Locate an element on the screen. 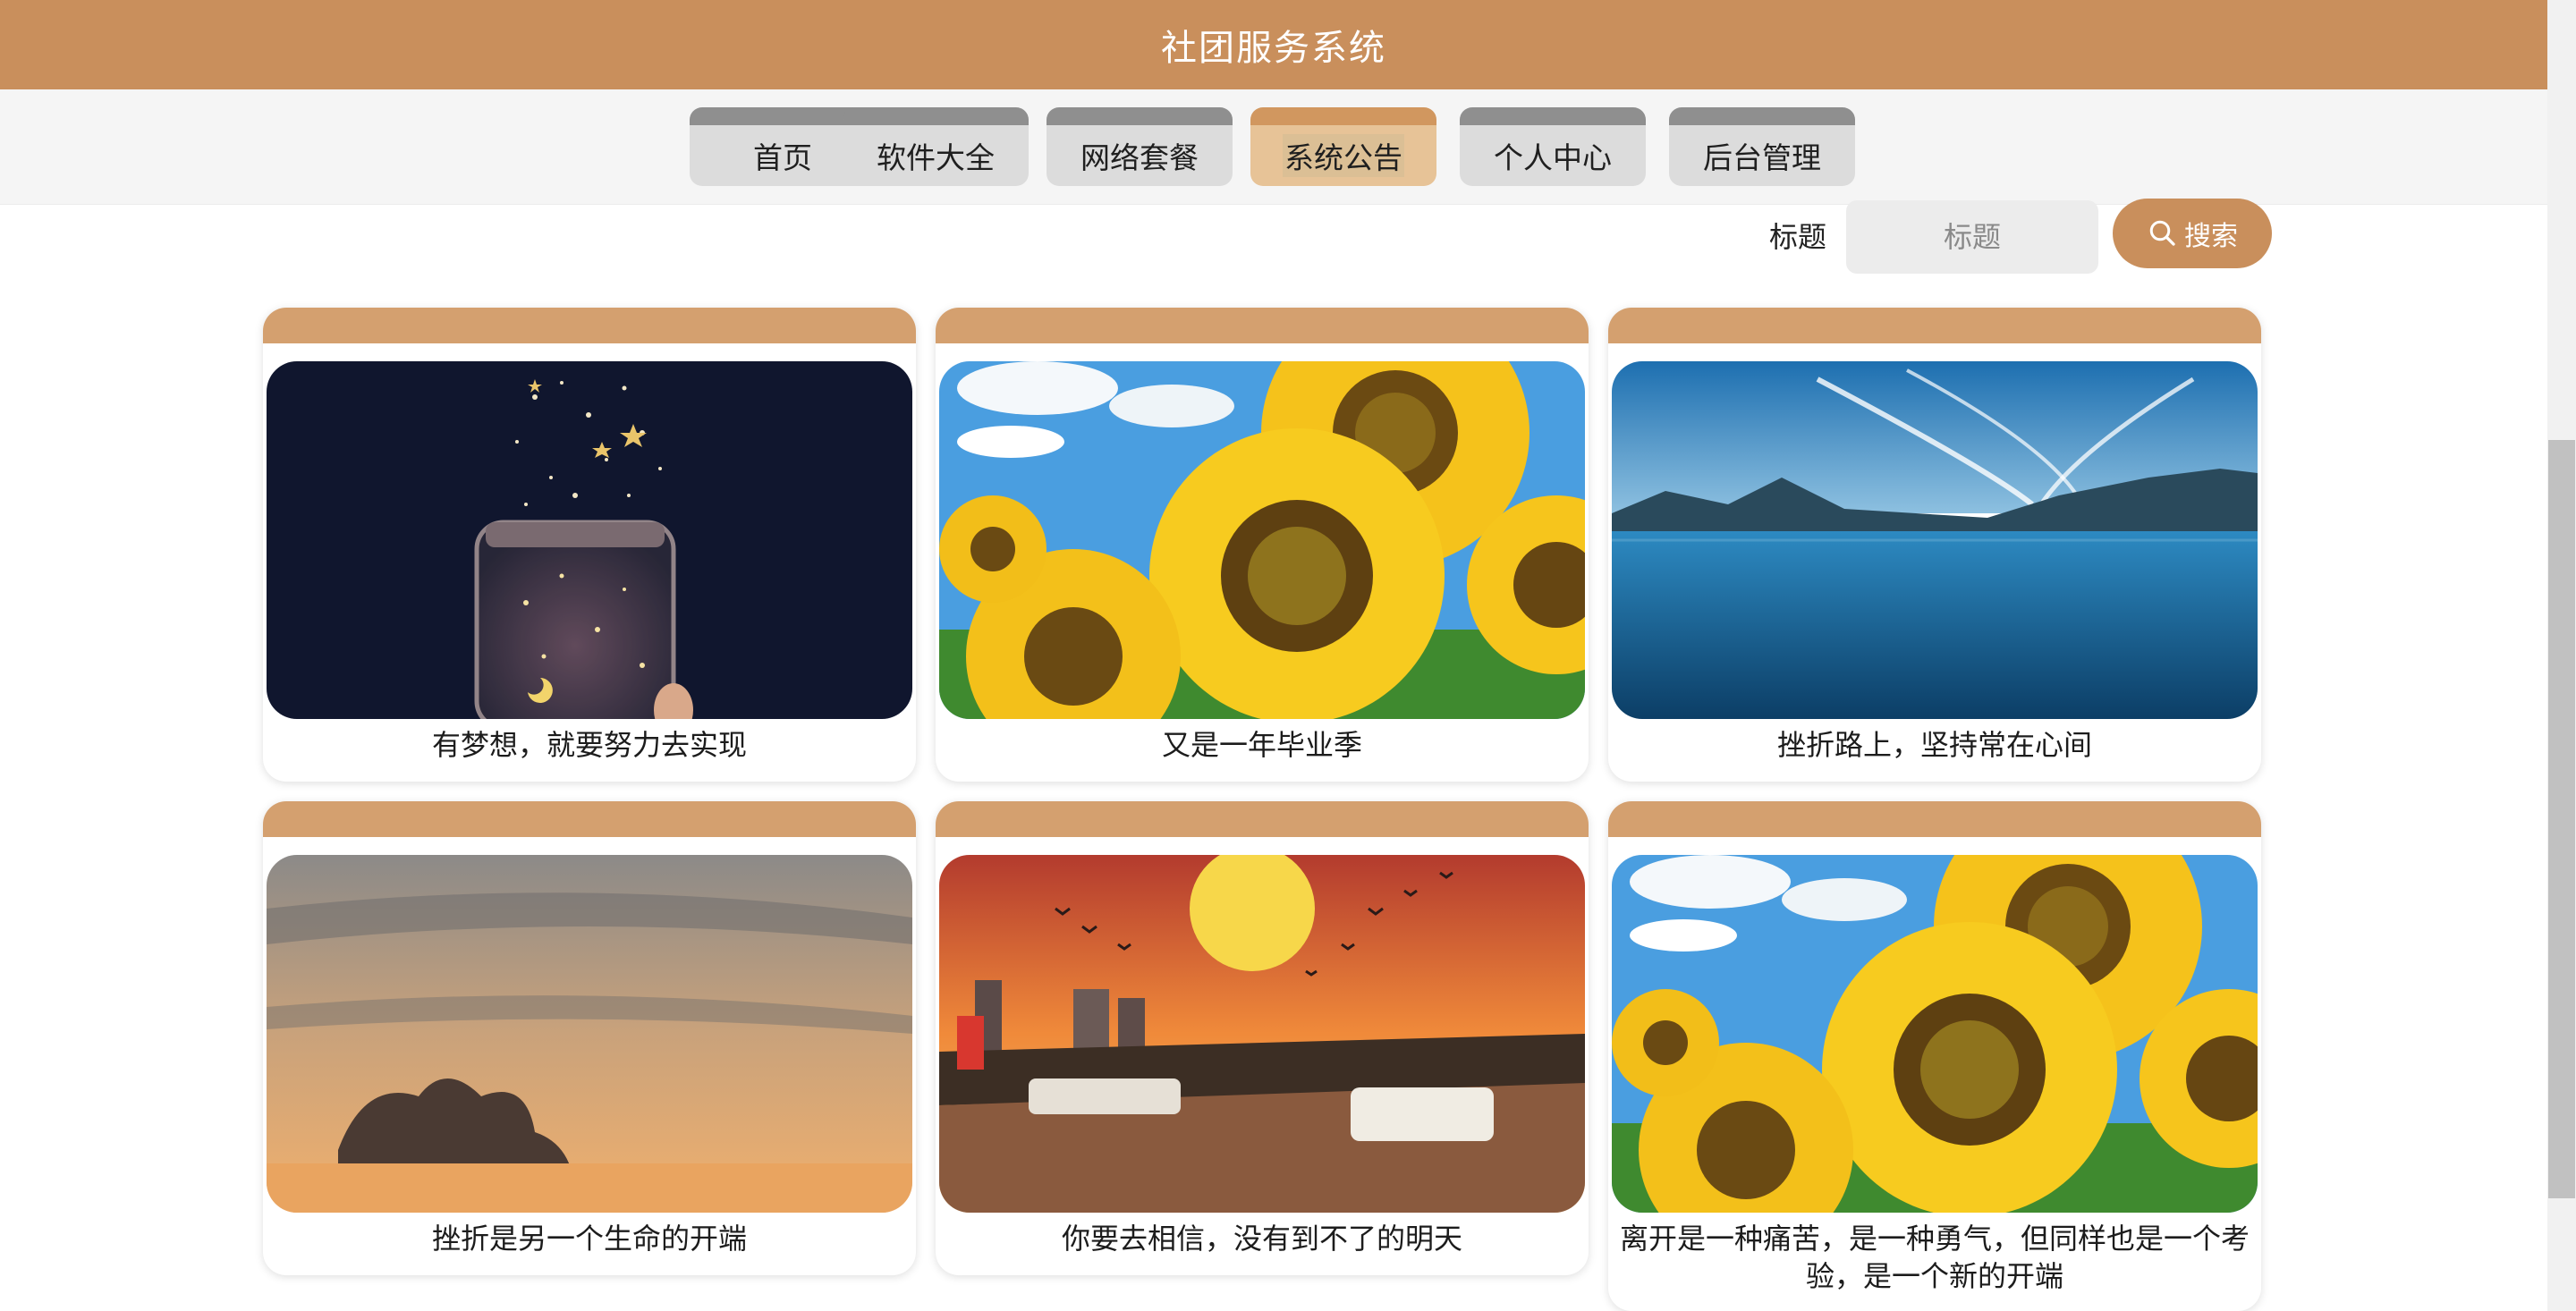 The height and width of the screenshot is (1311, 2576). card-caption: 离开是一种痛苦，是一种勇气，但同样也是一个考验，是一个新的开端 is located at coordinates (1934, 1257).